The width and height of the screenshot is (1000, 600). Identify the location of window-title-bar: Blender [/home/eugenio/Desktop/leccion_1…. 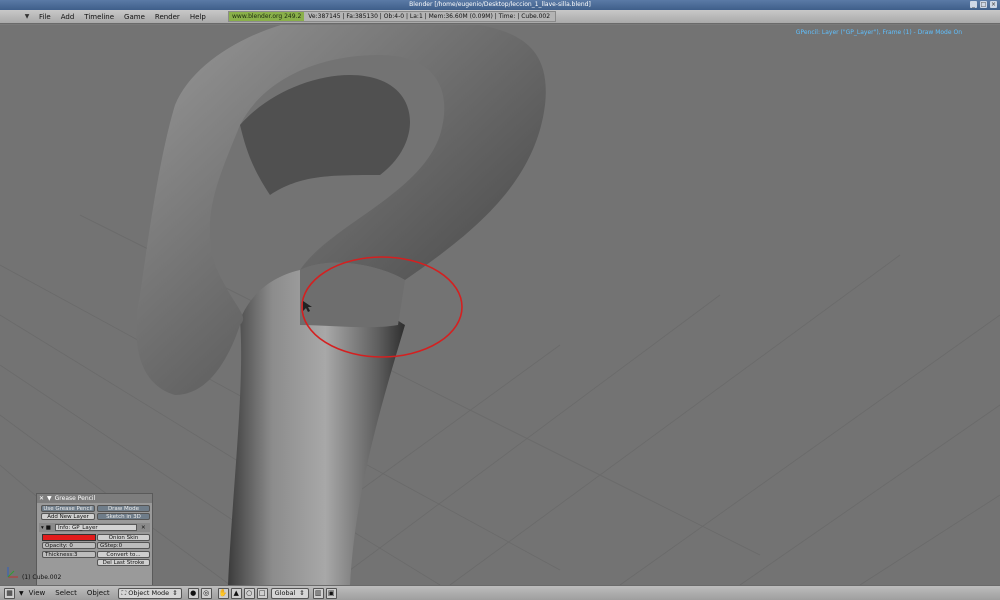
(500, 5).